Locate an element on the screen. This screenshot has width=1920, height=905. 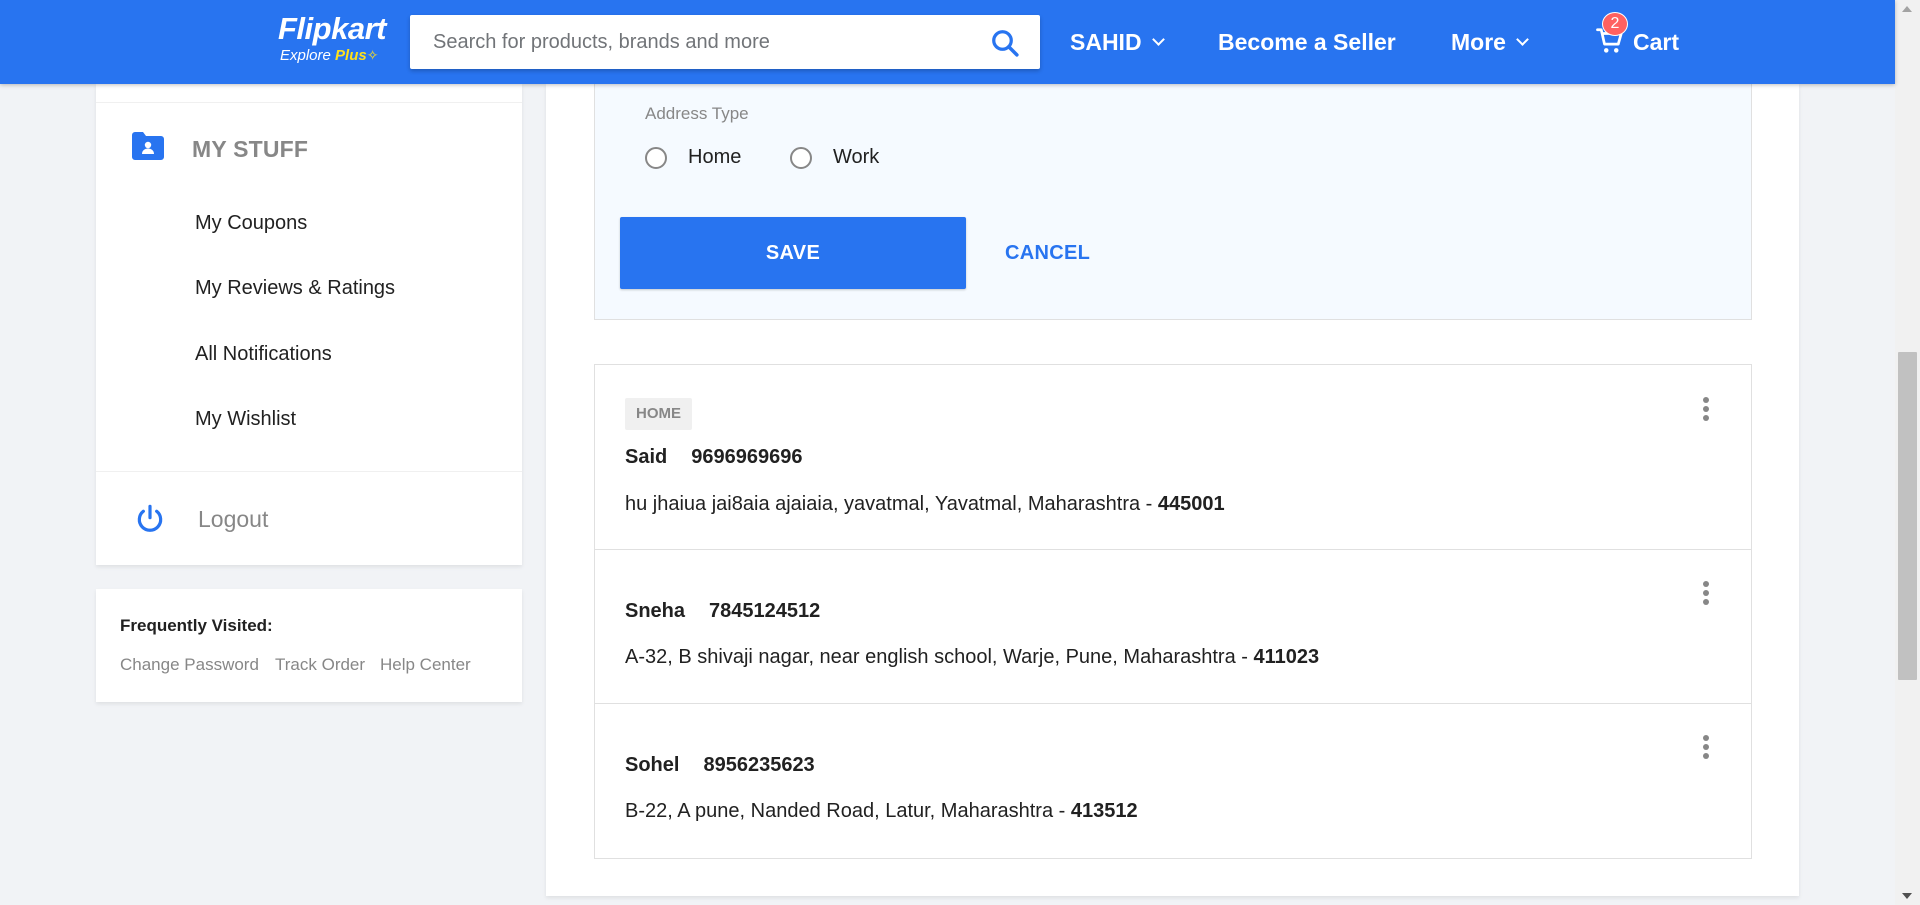
search-icon is located at coordinates (1005, 43).